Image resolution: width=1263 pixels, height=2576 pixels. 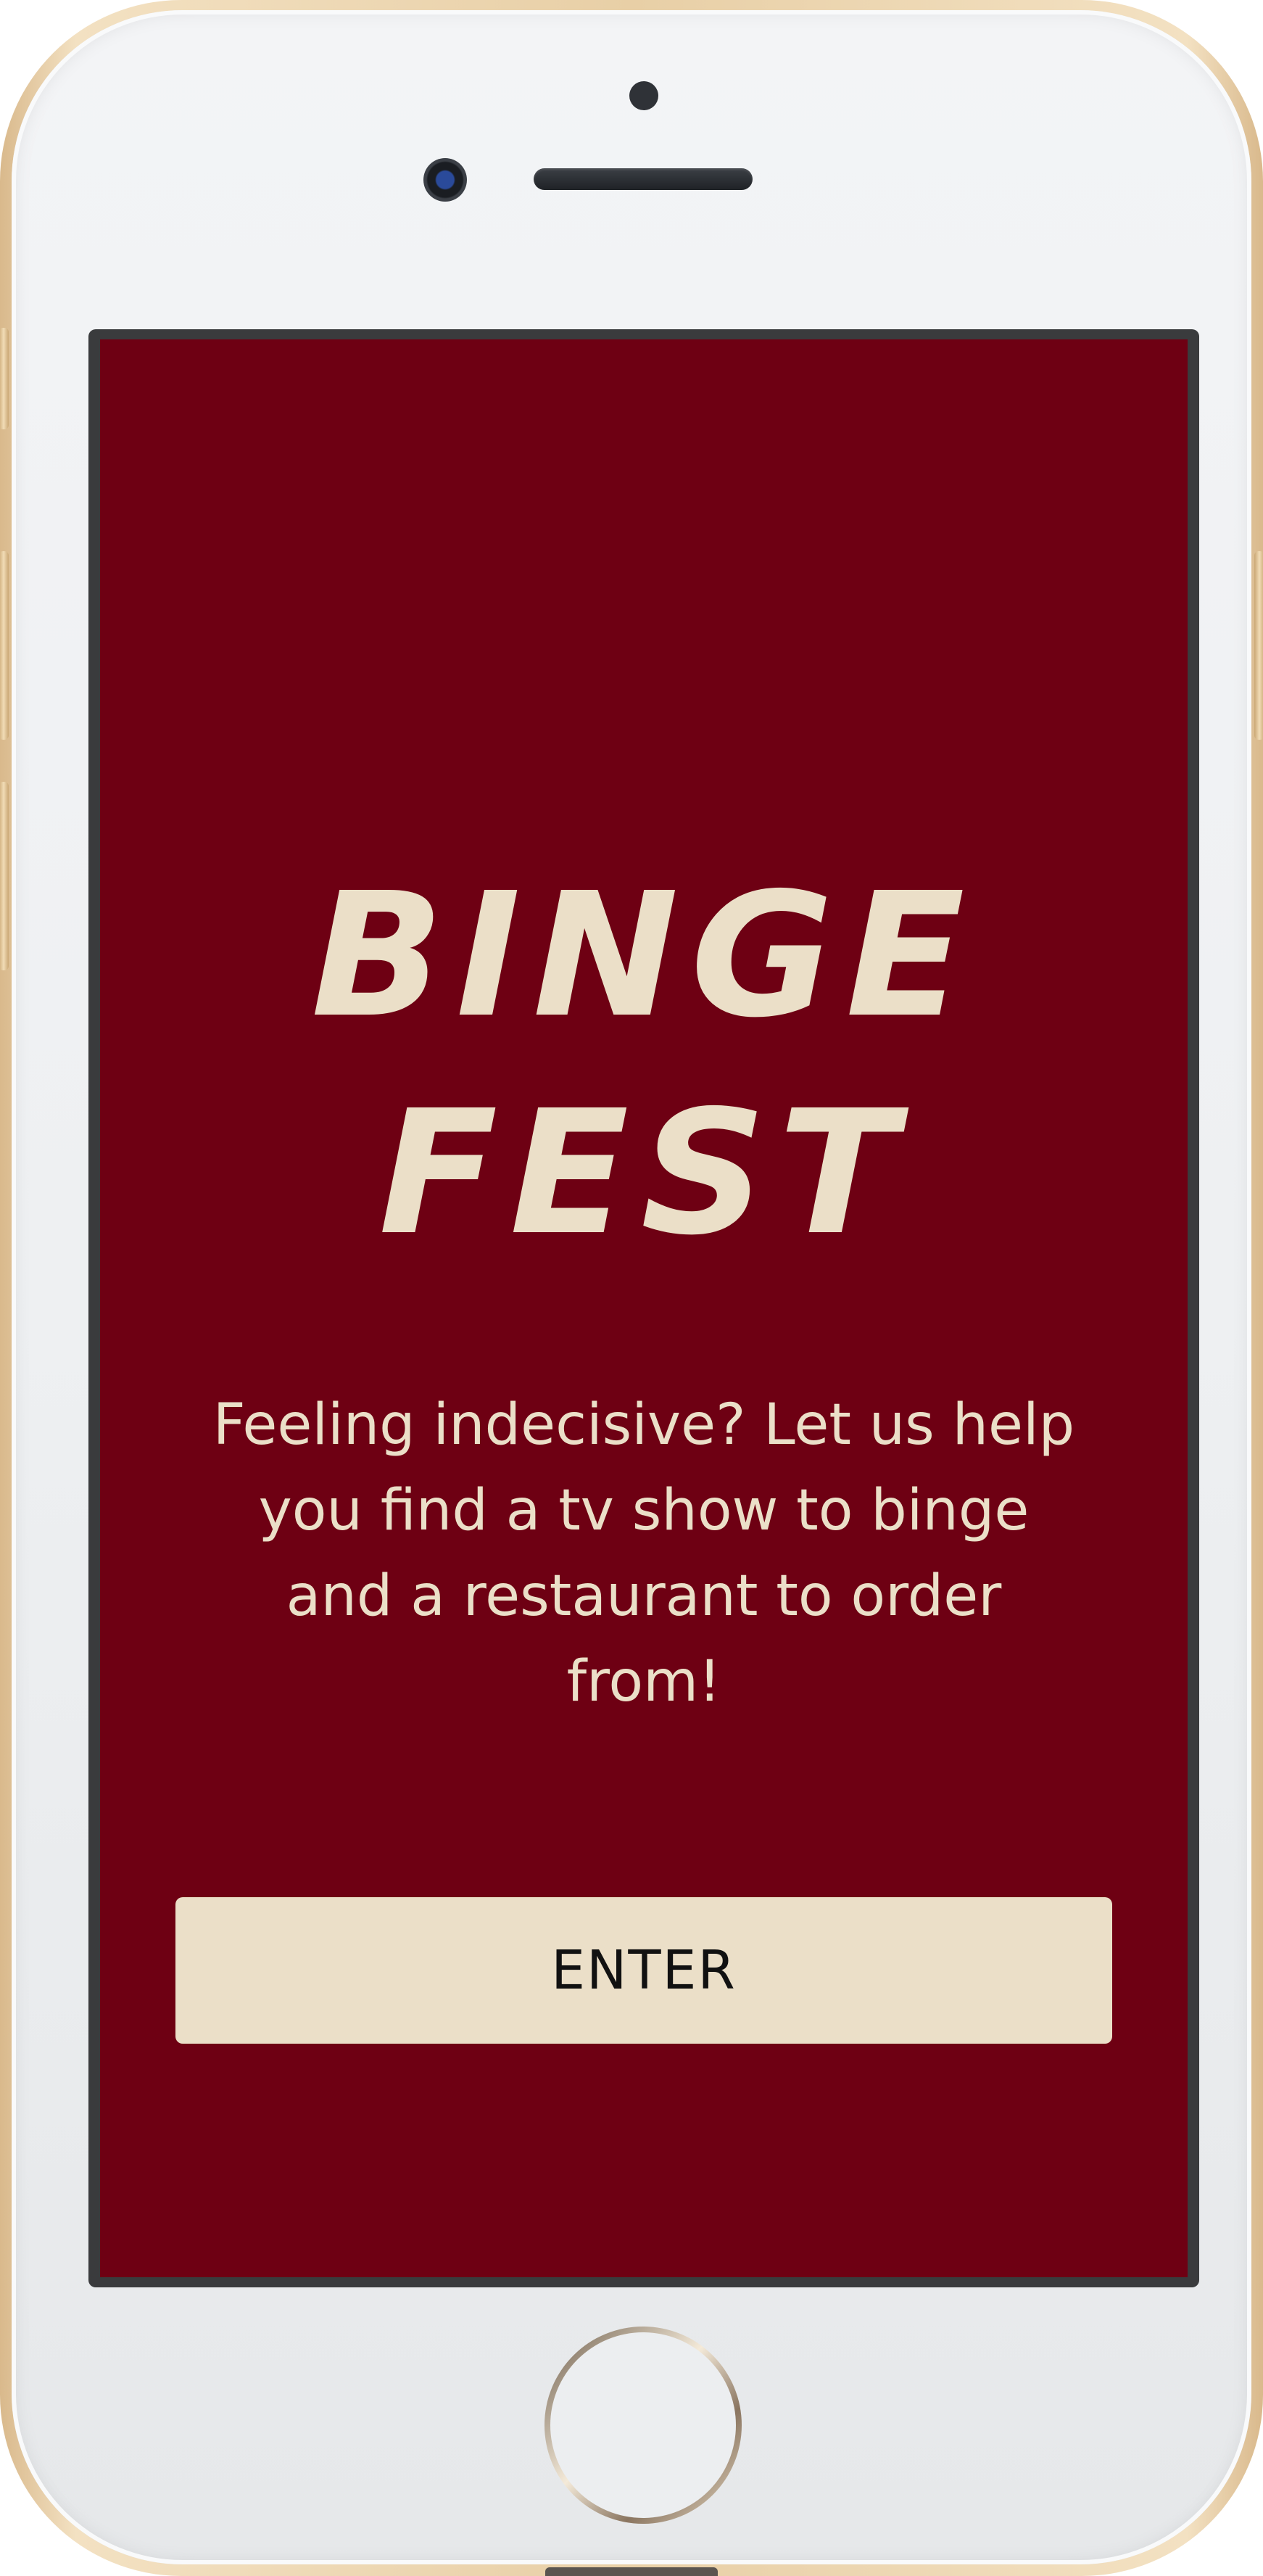 What do you see at coordinates (643, 179) in the screenshot?
I see `earpiece-speaker` at bounding box center [643, 179].